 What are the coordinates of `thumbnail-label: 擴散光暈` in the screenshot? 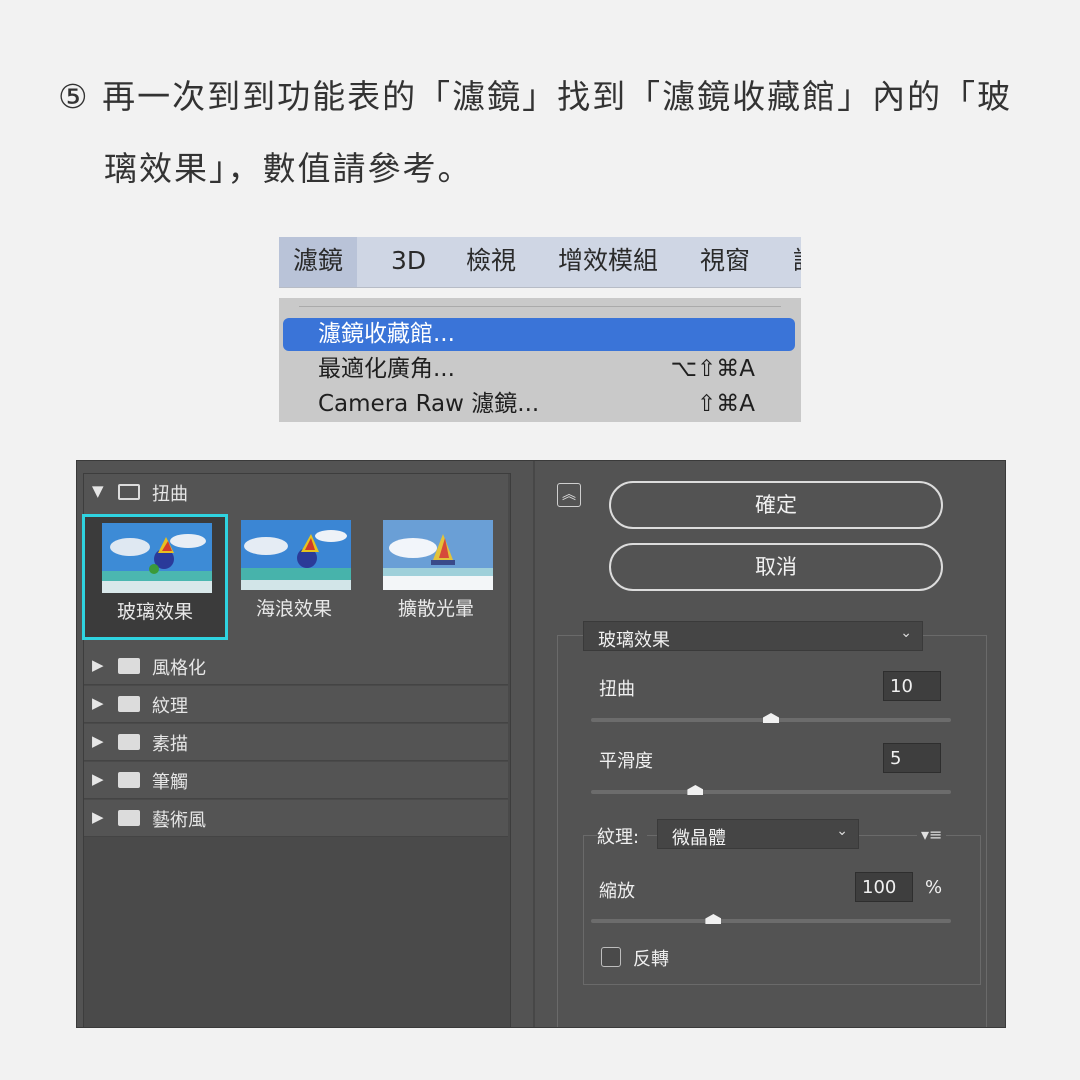 It's located at (435, 609).